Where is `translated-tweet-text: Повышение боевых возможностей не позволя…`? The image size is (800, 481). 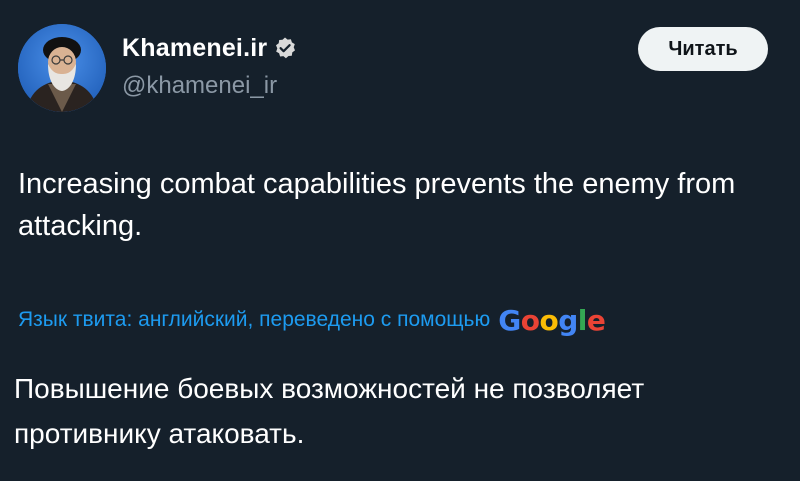
translated-tweet-text: Повышение боевых возможностей не позволя… is located at coordinates (329, 411).